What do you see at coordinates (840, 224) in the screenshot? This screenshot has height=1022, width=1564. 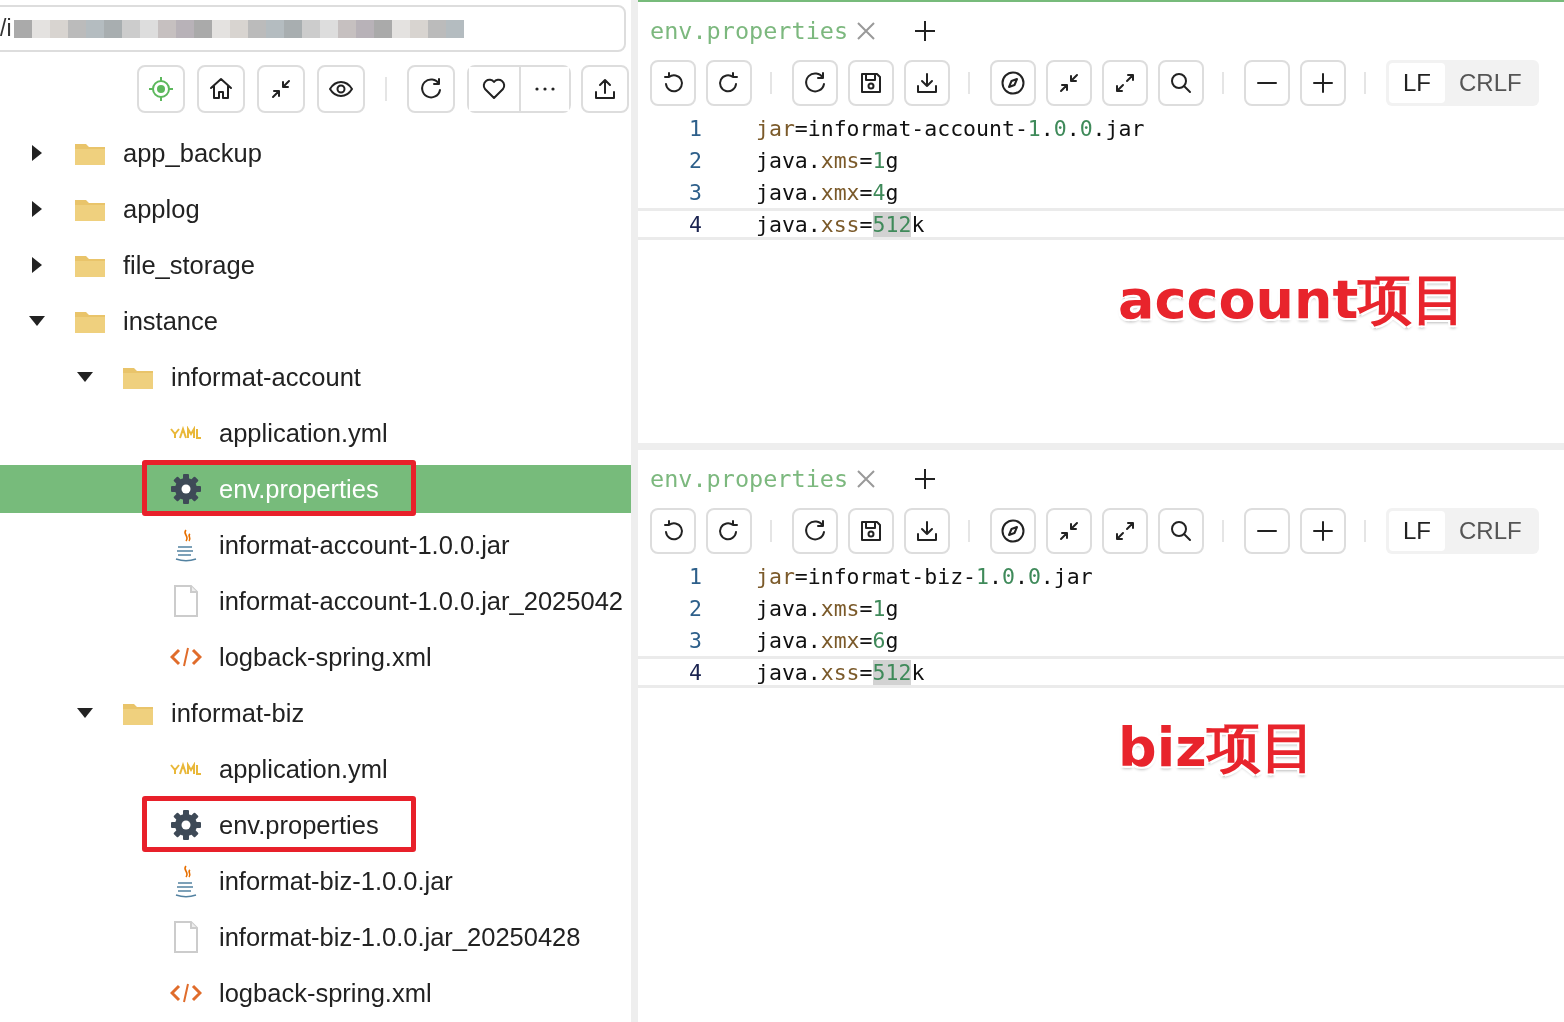 I see `code-line: java.xss=512k` at bounding box center [840, 224].